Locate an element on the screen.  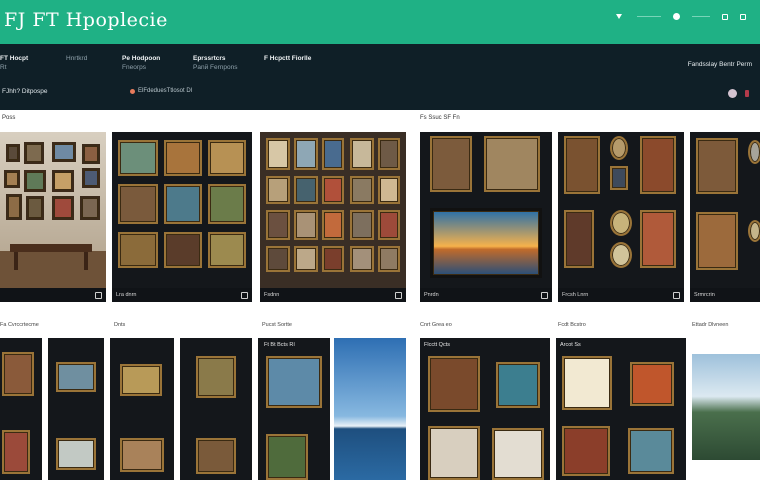
menu-item-4: Eprssrtcrs Panй Fernpons is located at coordinates (215, 63).